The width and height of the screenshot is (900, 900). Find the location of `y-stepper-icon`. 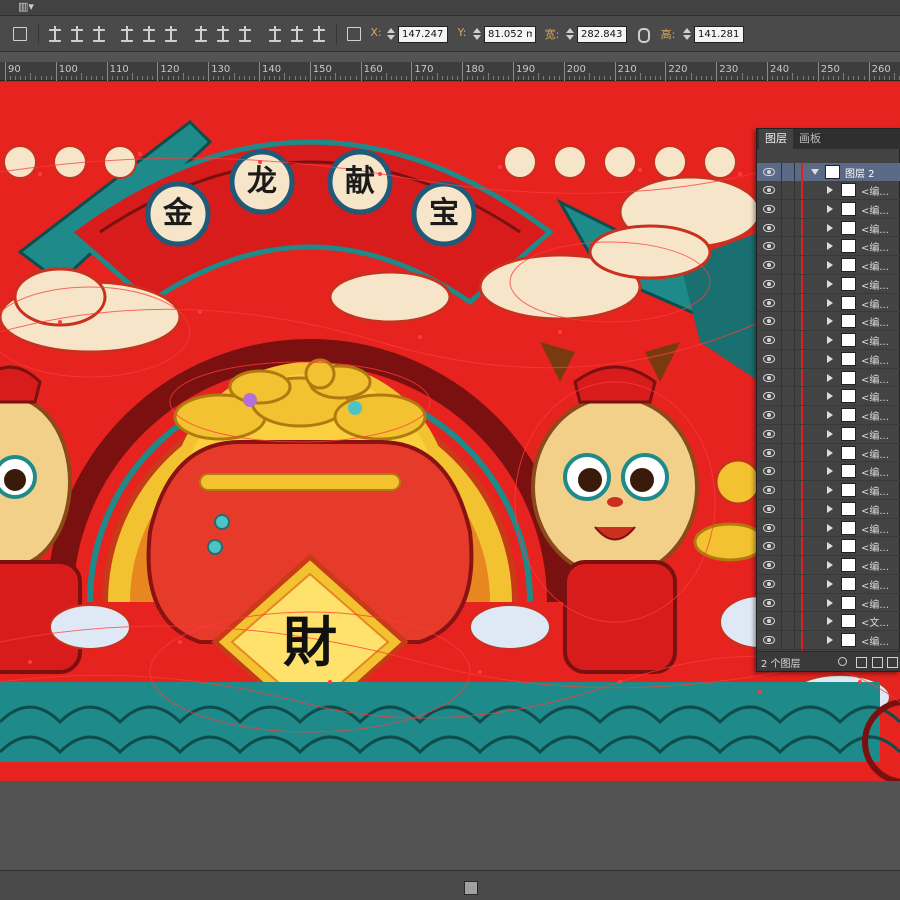

y-stepper-icon is located at coordinates (477, 34).